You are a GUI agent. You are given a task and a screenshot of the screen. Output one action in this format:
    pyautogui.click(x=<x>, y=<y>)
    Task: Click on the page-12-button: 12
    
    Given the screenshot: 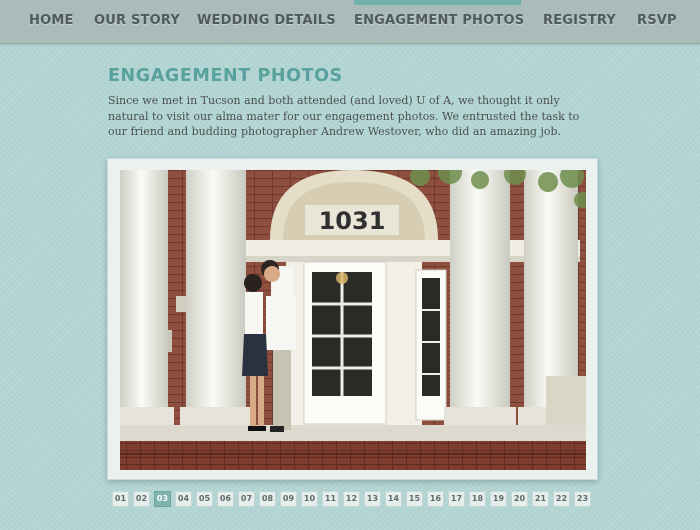 What is the action you would take?
    pyautogui.click(x=351, y=499)
    